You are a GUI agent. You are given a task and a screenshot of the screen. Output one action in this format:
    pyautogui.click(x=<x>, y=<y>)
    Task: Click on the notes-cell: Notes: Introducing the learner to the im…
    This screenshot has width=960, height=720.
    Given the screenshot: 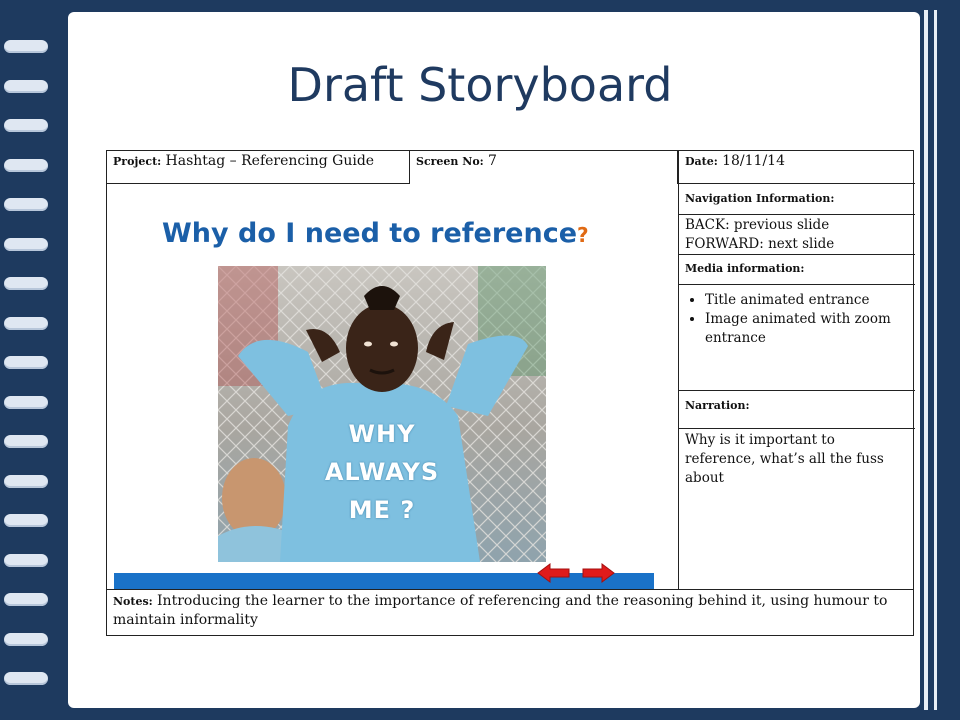 What is the action you would take?
    pyautogui.click(x=500, y=610)
    